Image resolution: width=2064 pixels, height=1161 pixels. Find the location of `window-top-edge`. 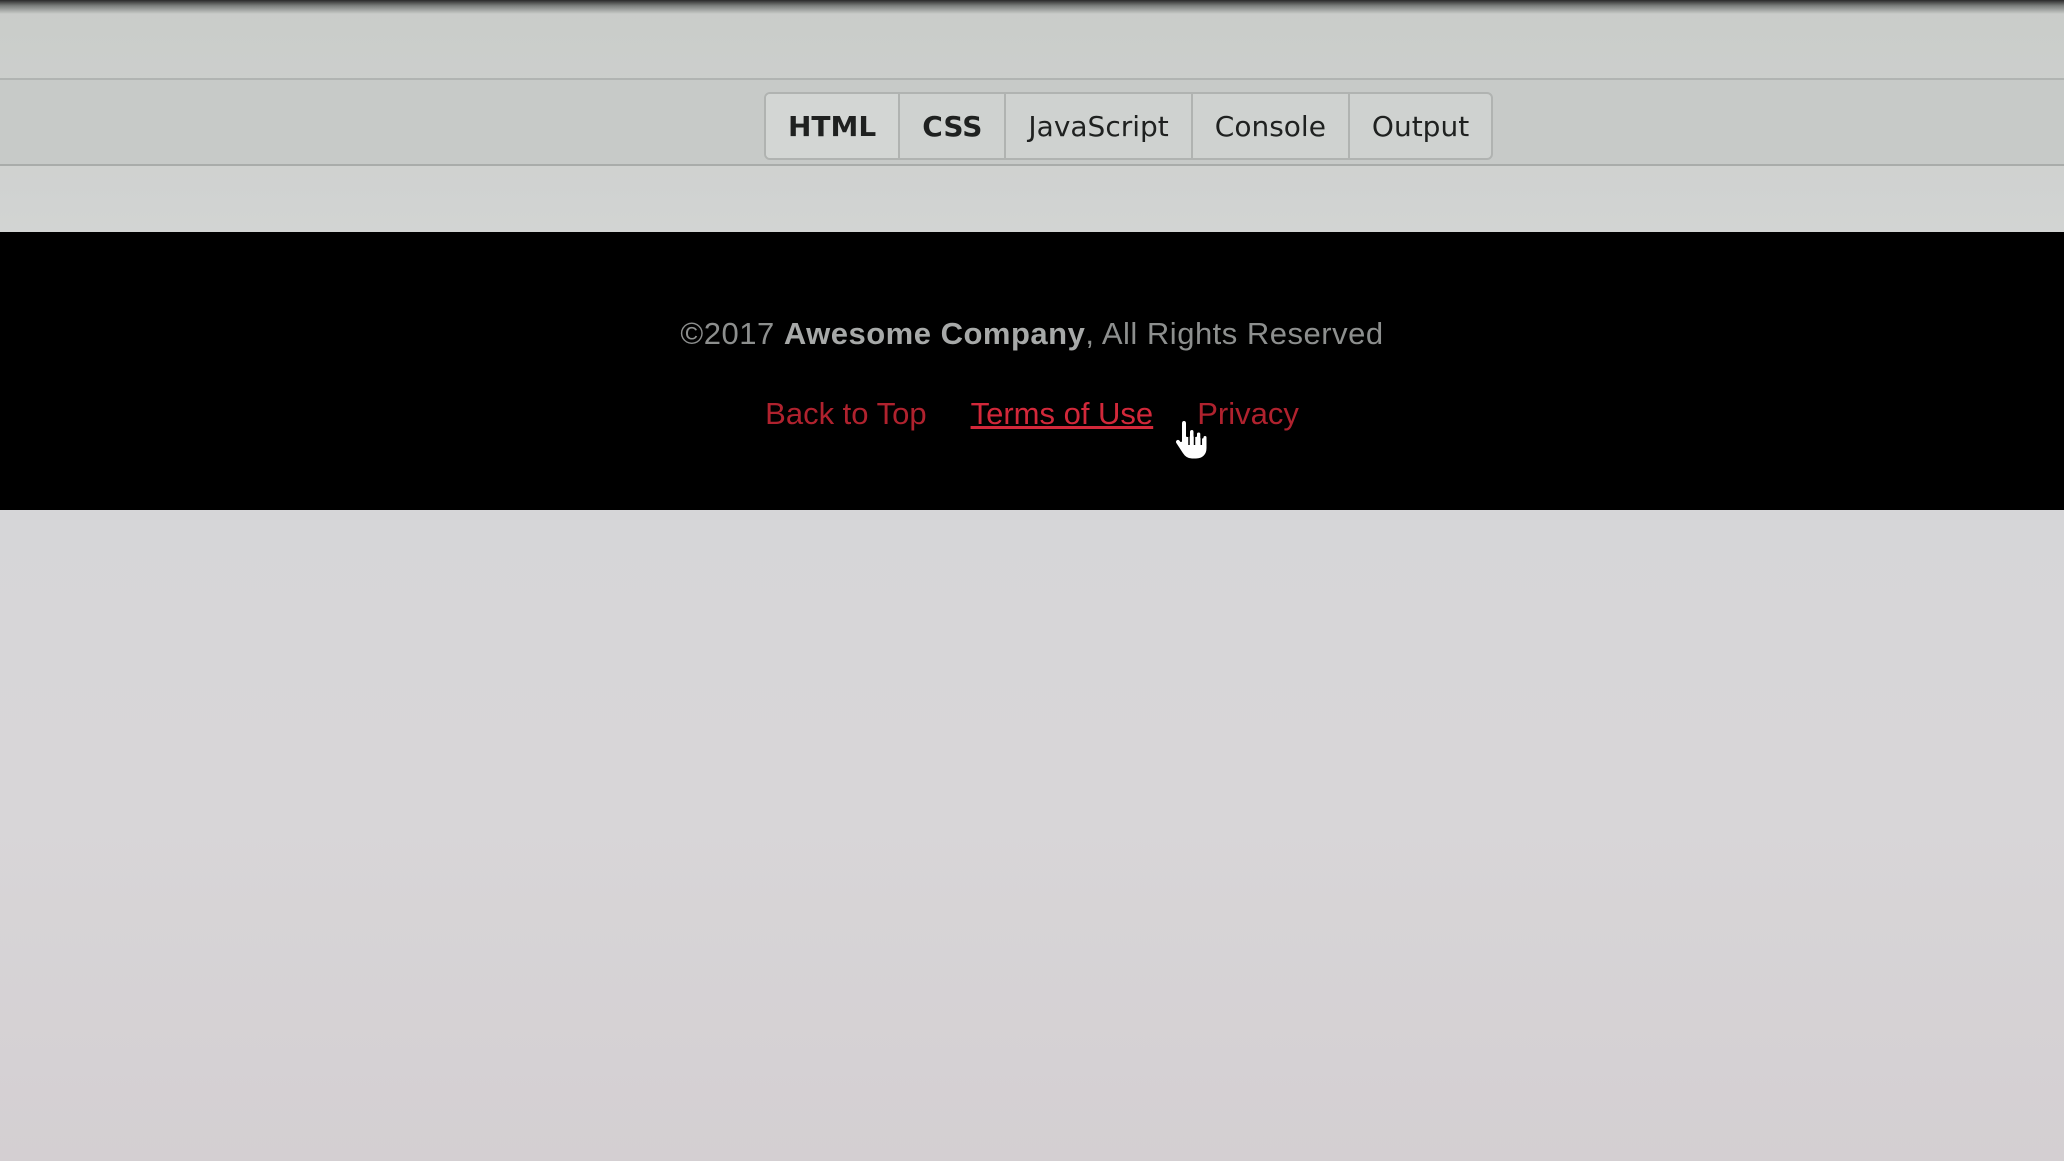

window-top-edge is located at coordinates (1032, 7).